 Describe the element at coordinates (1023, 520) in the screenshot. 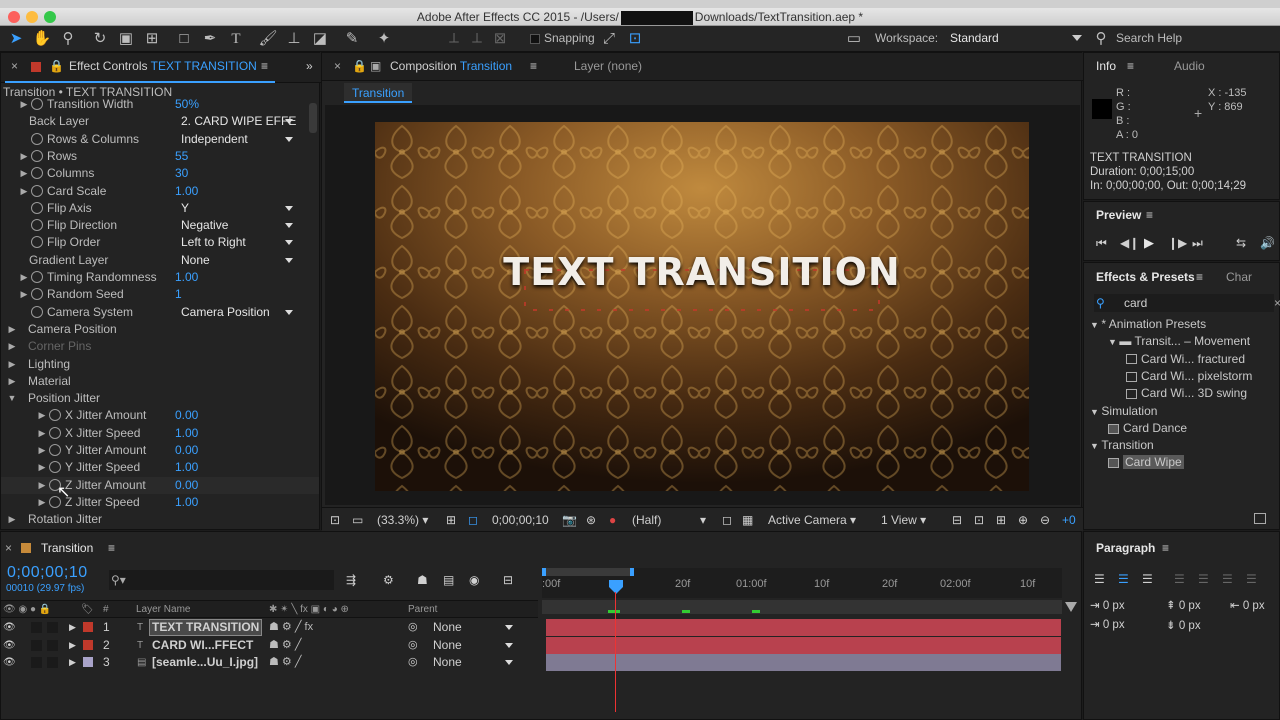

I see `flowchart-icon: ⊕` at that location.